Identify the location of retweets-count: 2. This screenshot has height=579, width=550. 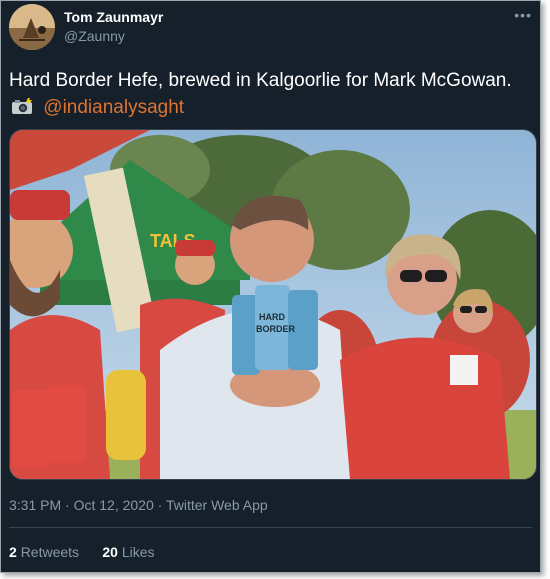
(13, 552).